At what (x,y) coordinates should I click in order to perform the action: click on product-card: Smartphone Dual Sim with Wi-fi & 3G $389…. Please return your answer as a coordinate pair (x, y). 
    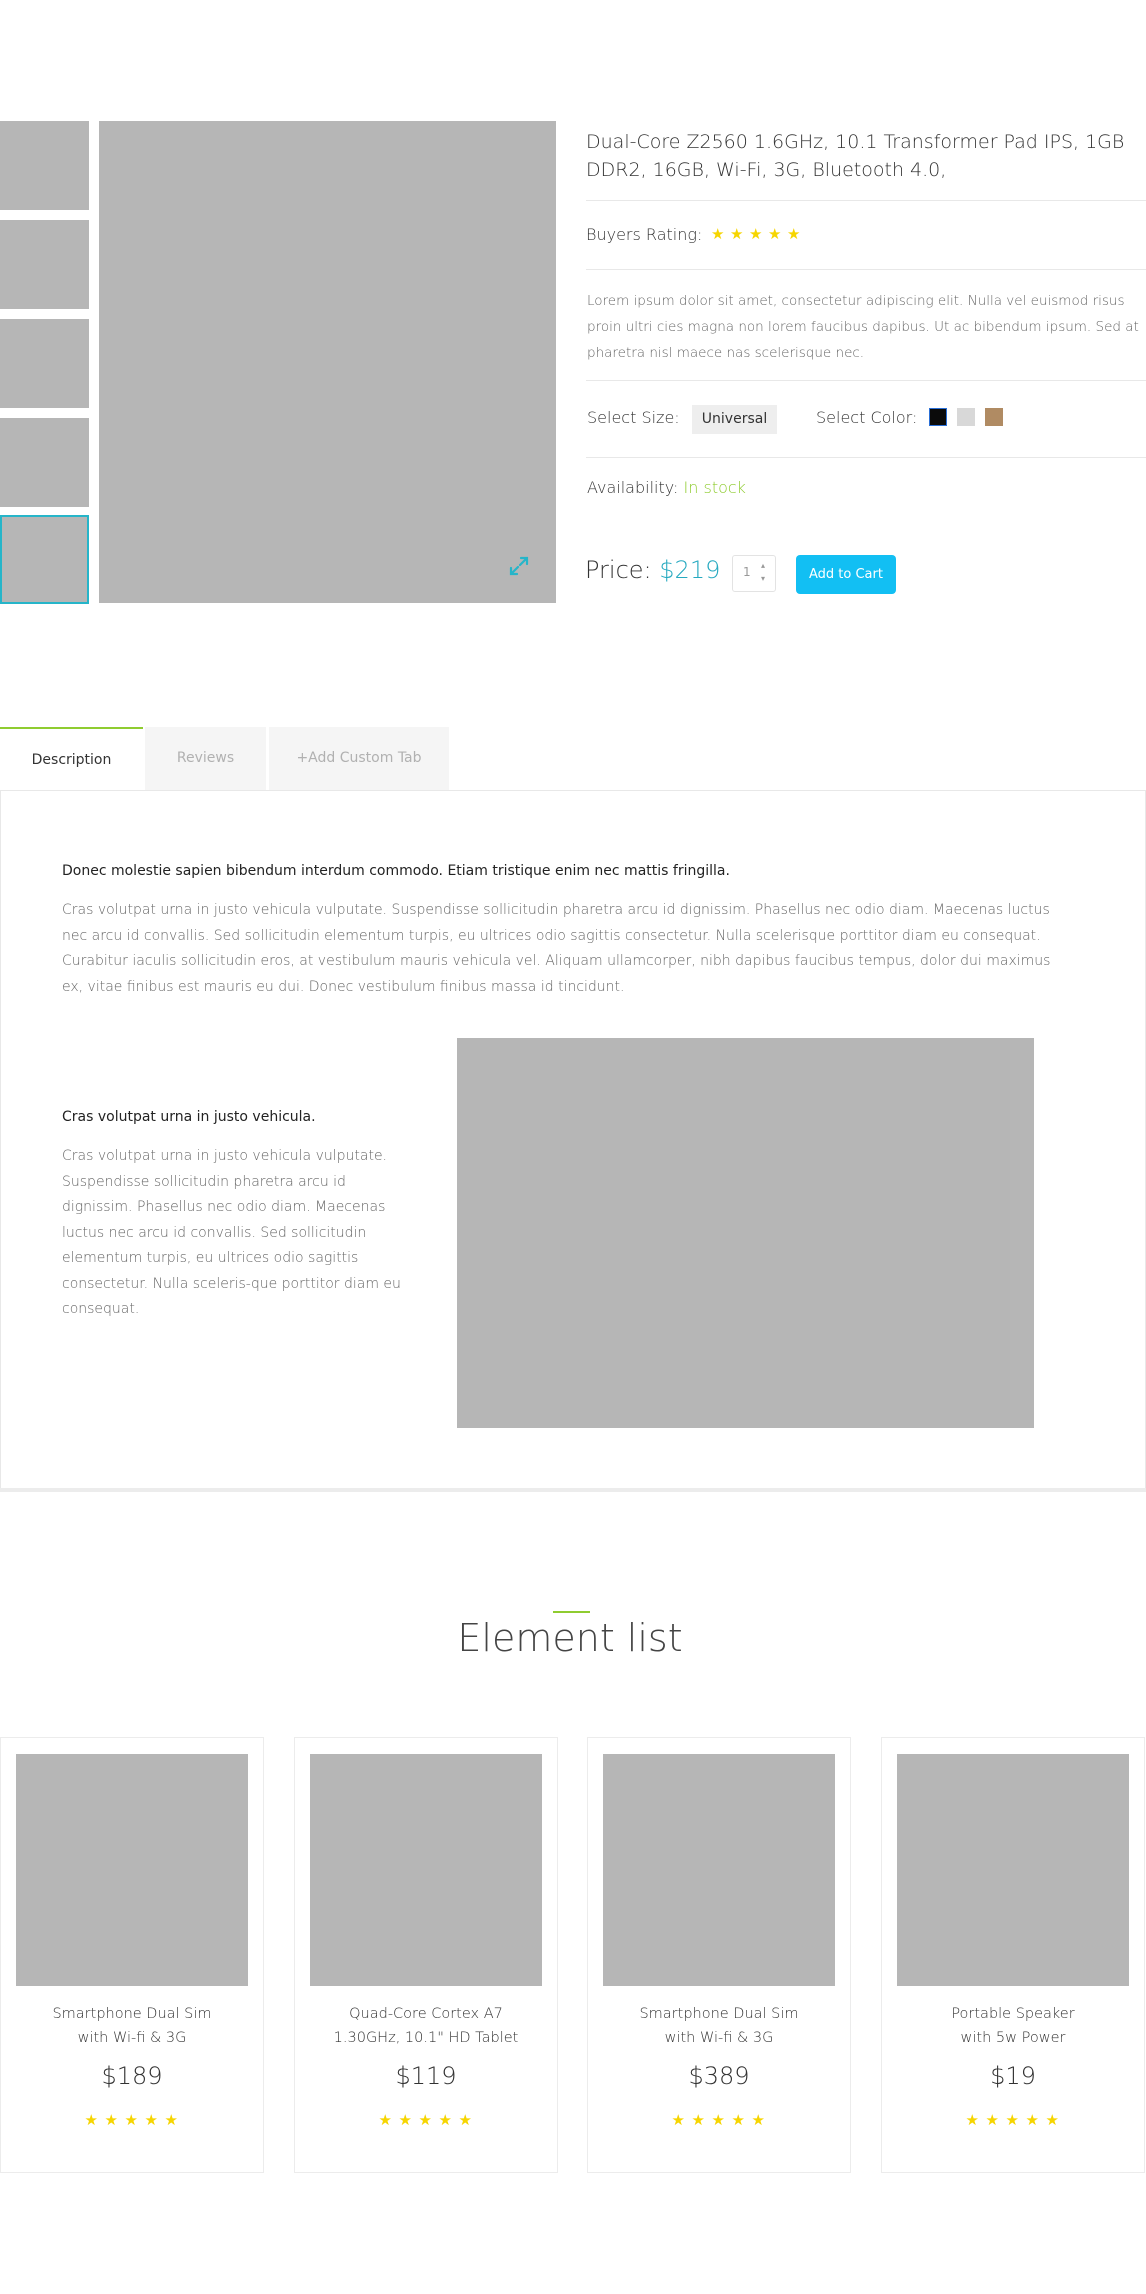
    Looking at the image, I should click on (719, 1955).